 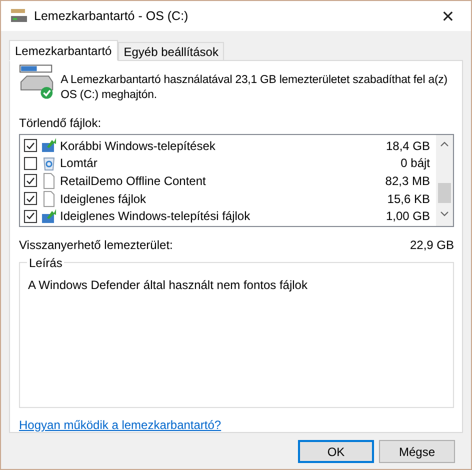 I want to click on help-link: Hogyan működik a lemezkarbantartó?, so click(x=120, y=425).